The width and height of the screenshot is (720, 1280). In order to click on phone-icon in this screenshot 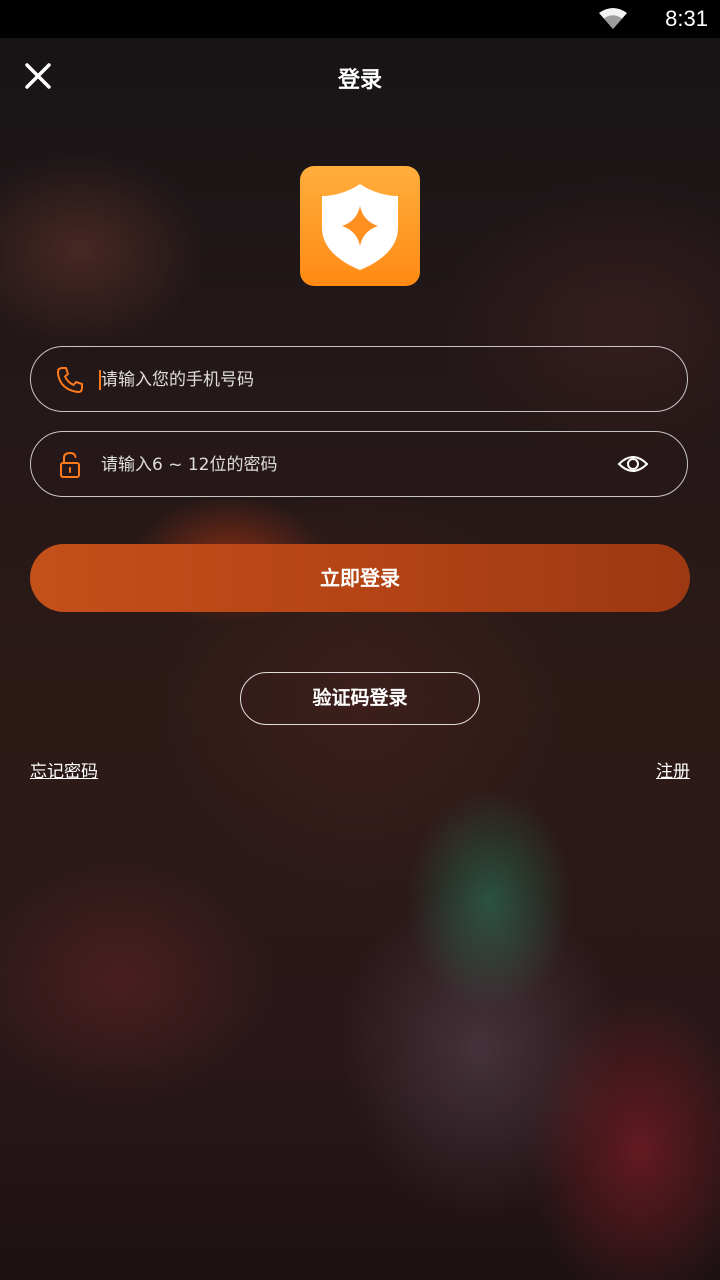, I will do `click(70, 380)`.